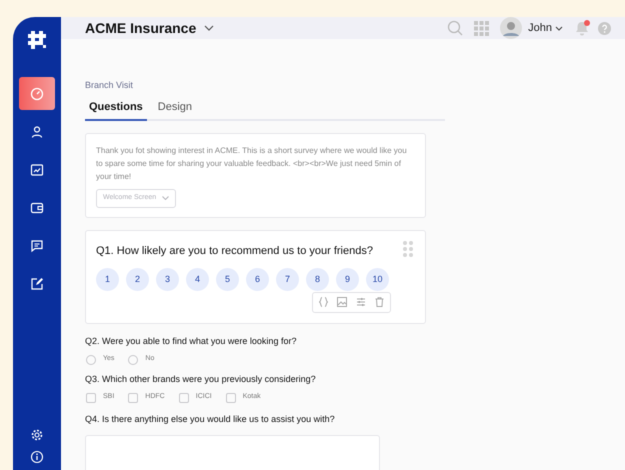 The height and width of the screenshot is (470, 625). Describe the element at coordinates (201, 379) in the screenshot. I see `question-text: Q3. Which other brands were you previously considering?` at that location.